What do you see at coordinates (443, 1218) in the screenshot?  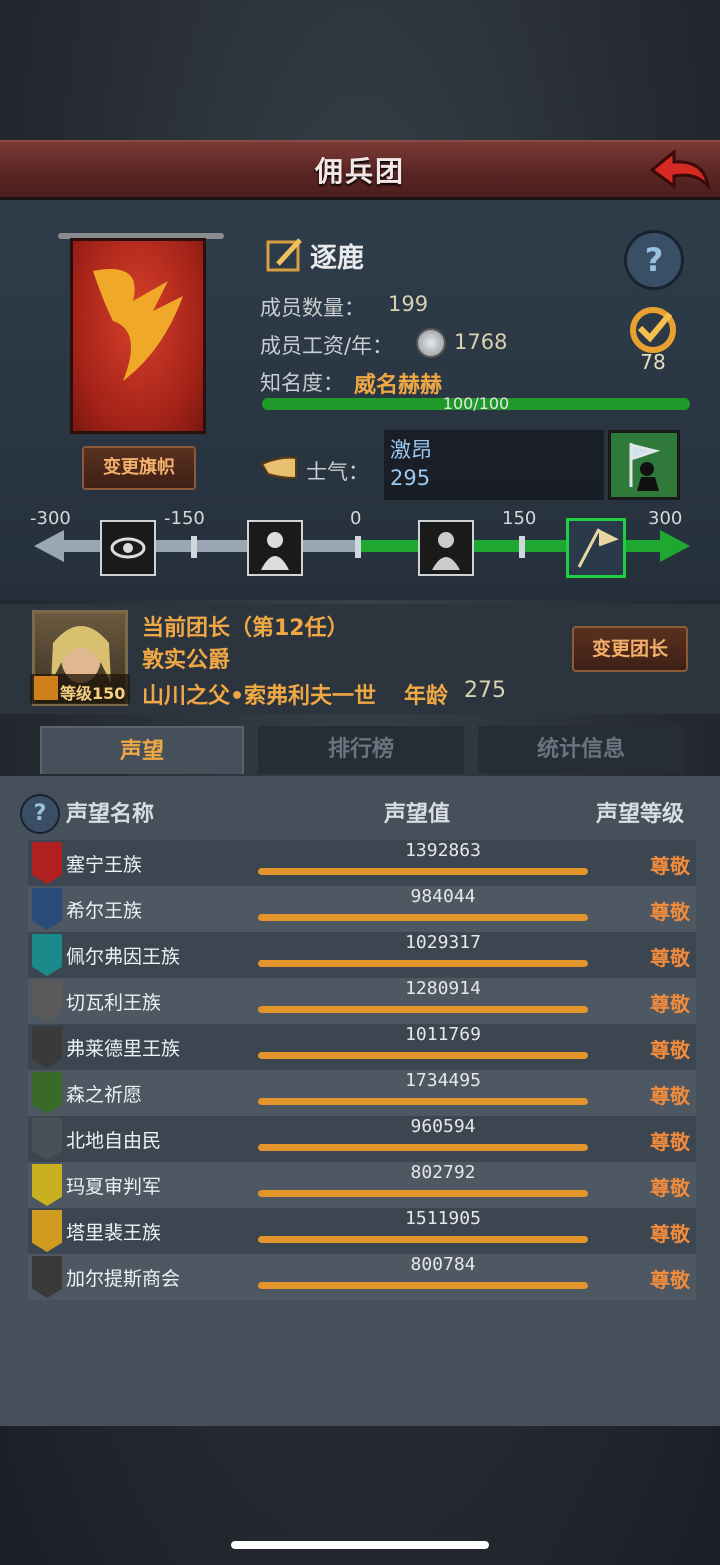 I see `reputation-value: 1511905` at bounding box center [443, 1218].